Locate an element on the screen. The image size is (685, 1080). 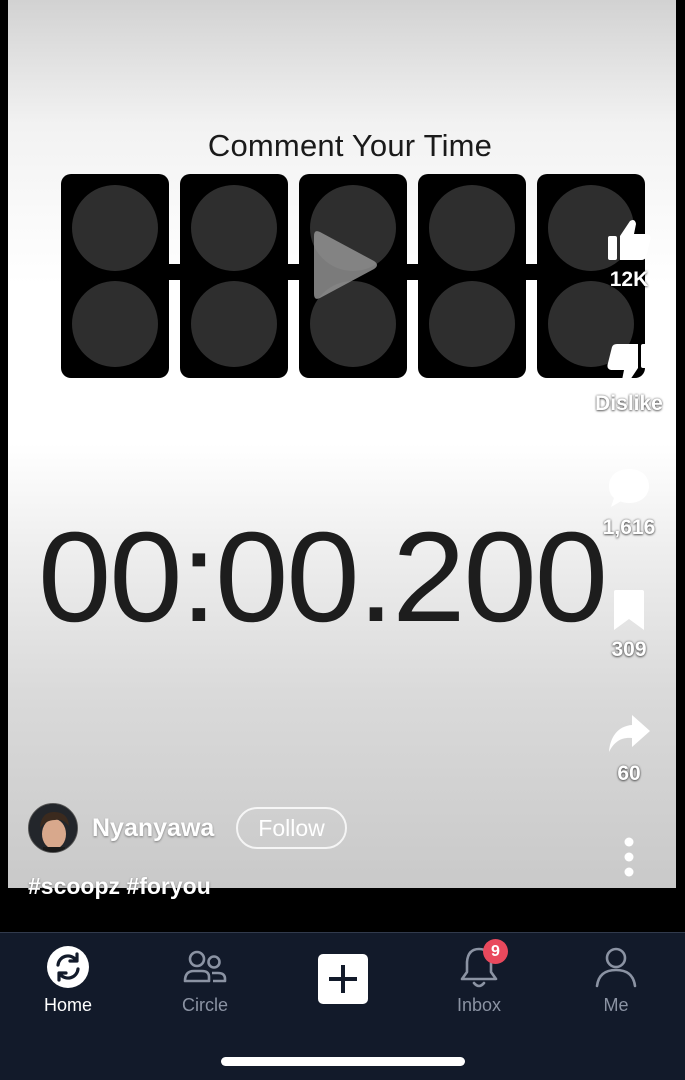
thumbs-up-icon is located at coordinates (629, 240).